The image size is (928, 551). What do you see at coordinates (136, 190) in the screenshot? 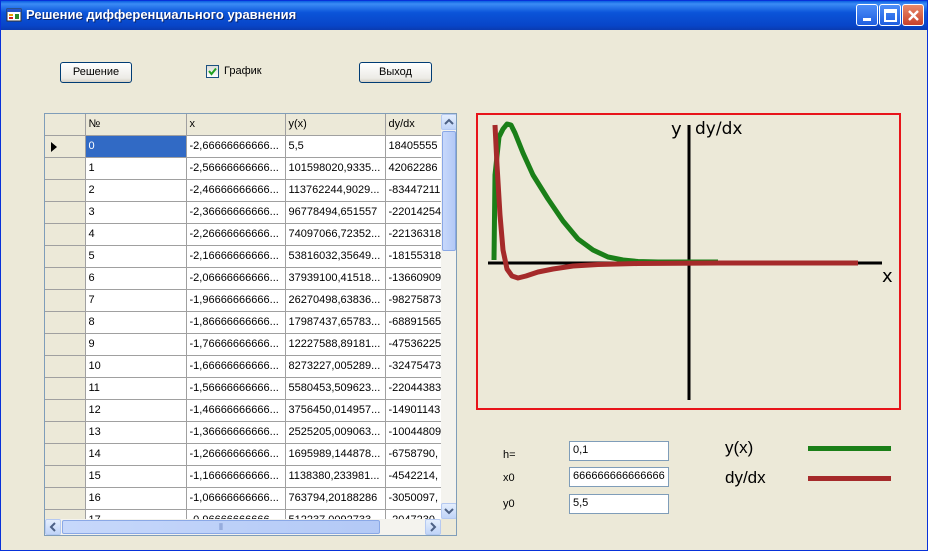
I see `cell-num: 2` at bounding box center [136, 190].